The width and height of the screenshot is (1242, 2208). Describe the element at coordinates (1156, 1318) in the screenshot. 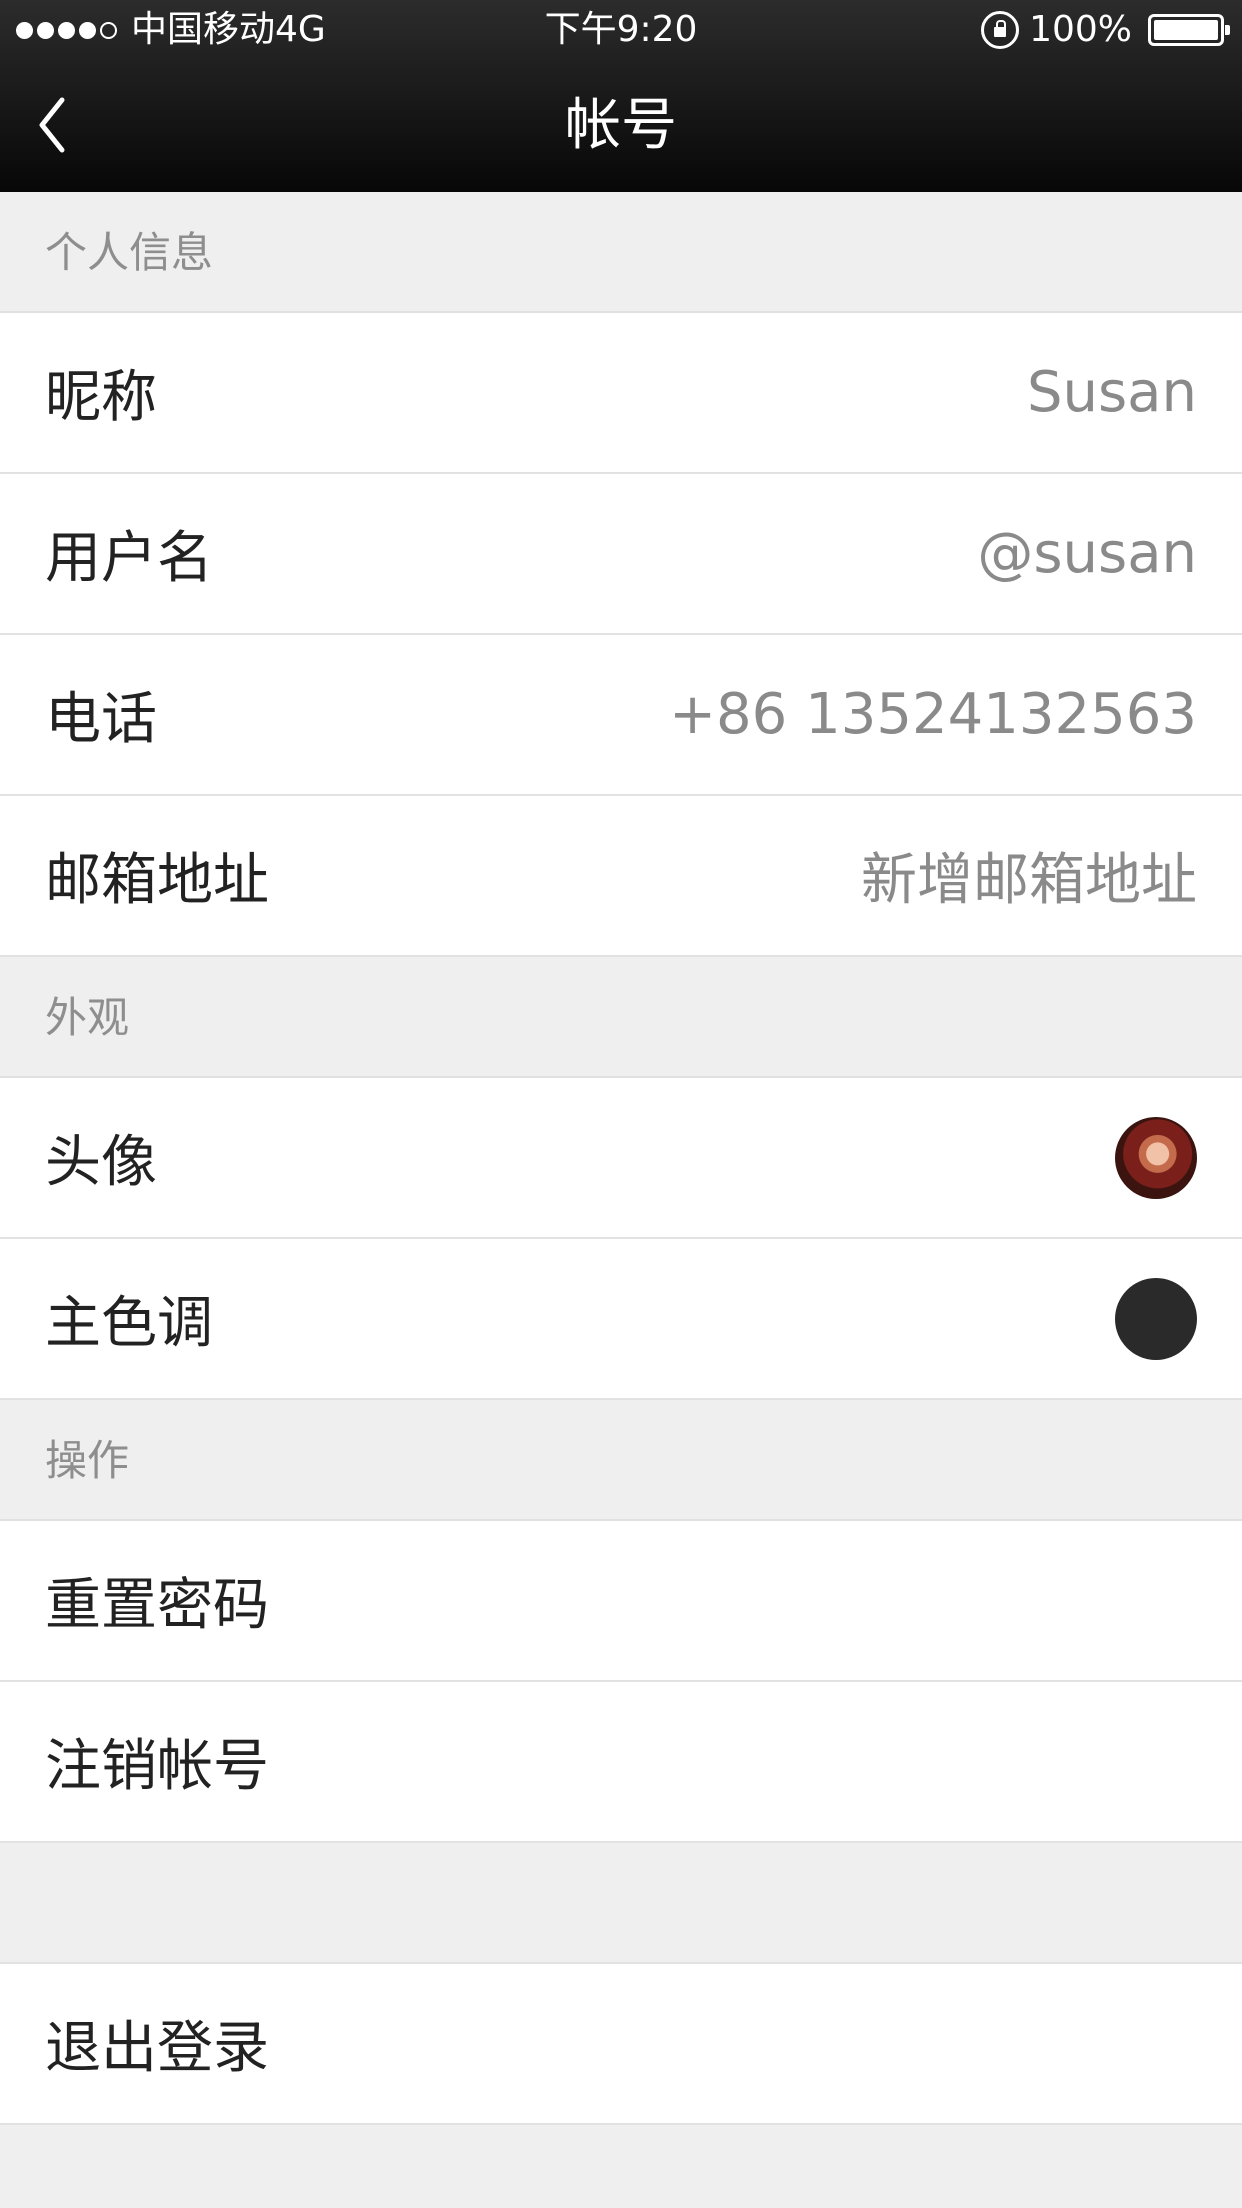

I see `theme-color-swatch` at that location.